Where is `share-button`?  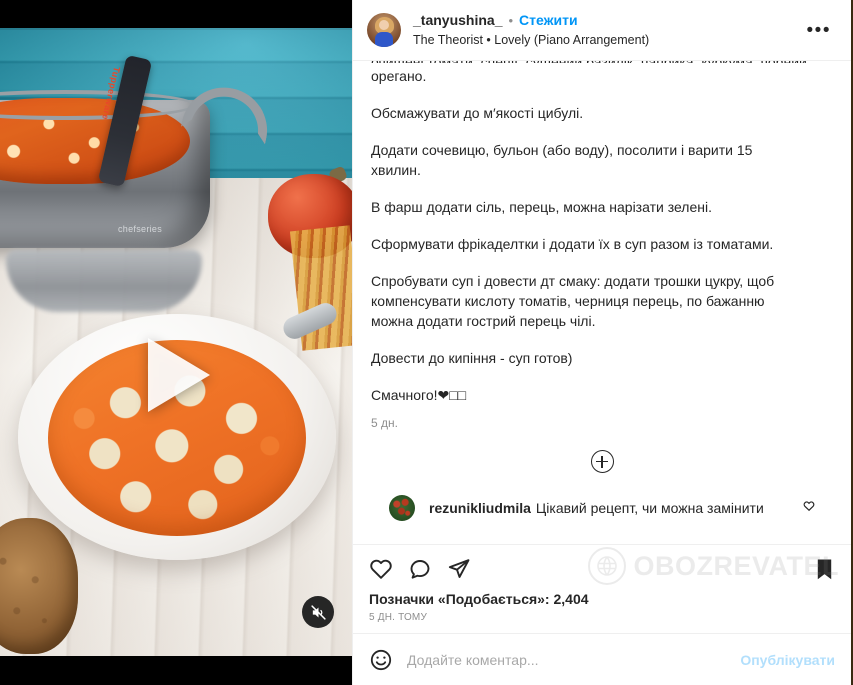 share-button is located at coordinates (459, 569).